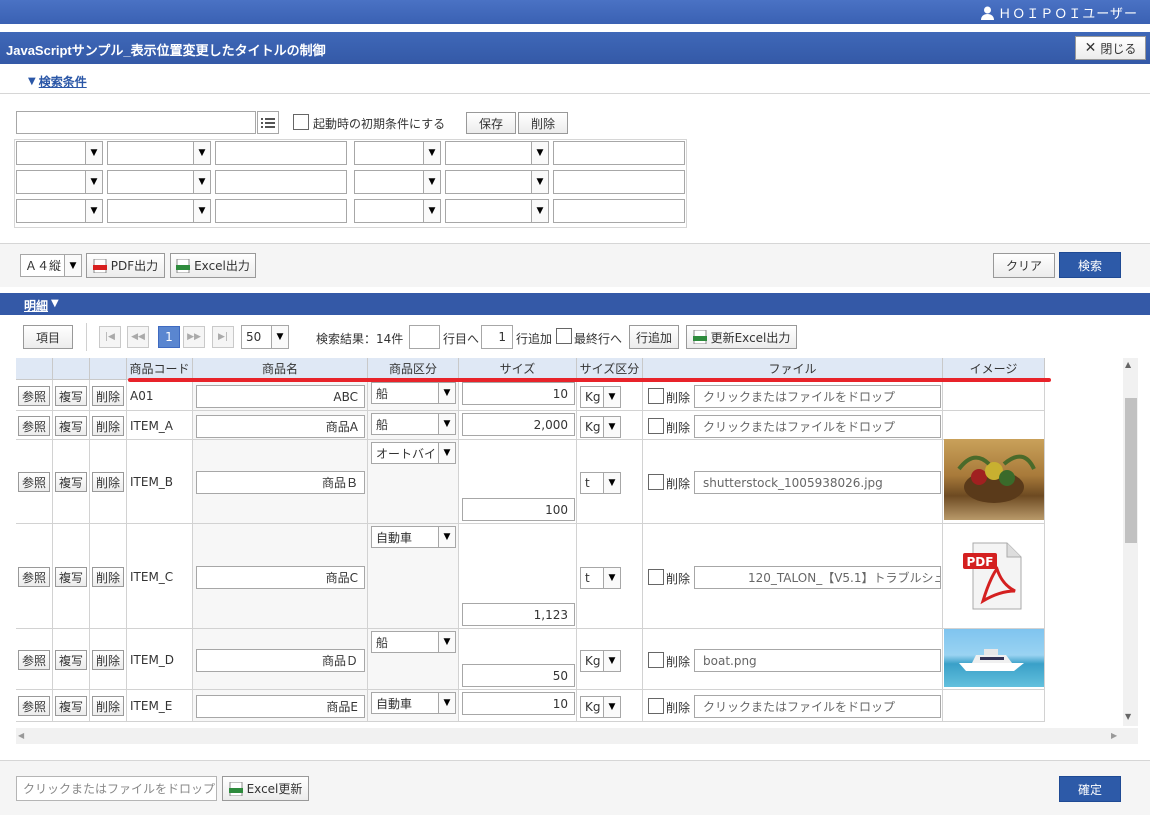 This screenshot has width=1150, height=815. I want to click on page-number-button: 1, so click(169, 337).